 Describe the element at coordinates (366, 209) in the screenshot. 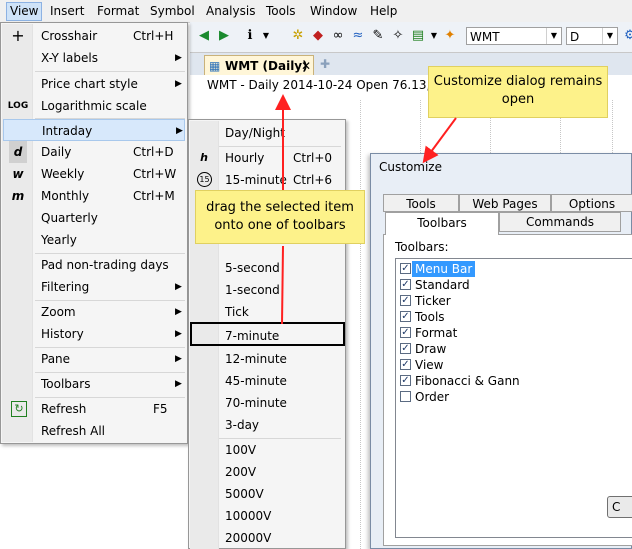

I see `annotation-arrows` at that location.